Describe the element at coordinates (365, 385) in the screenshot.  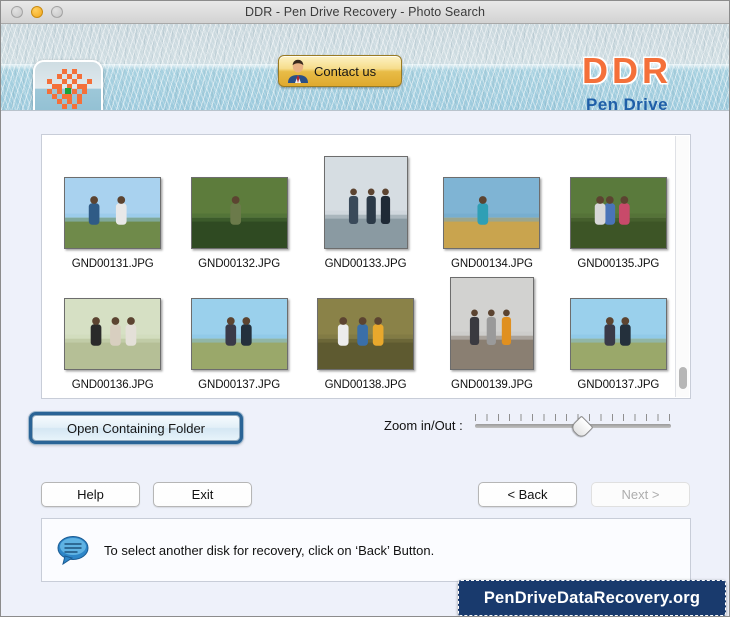
I see `thumbnail-filename: GND00138.JPG` at that location.